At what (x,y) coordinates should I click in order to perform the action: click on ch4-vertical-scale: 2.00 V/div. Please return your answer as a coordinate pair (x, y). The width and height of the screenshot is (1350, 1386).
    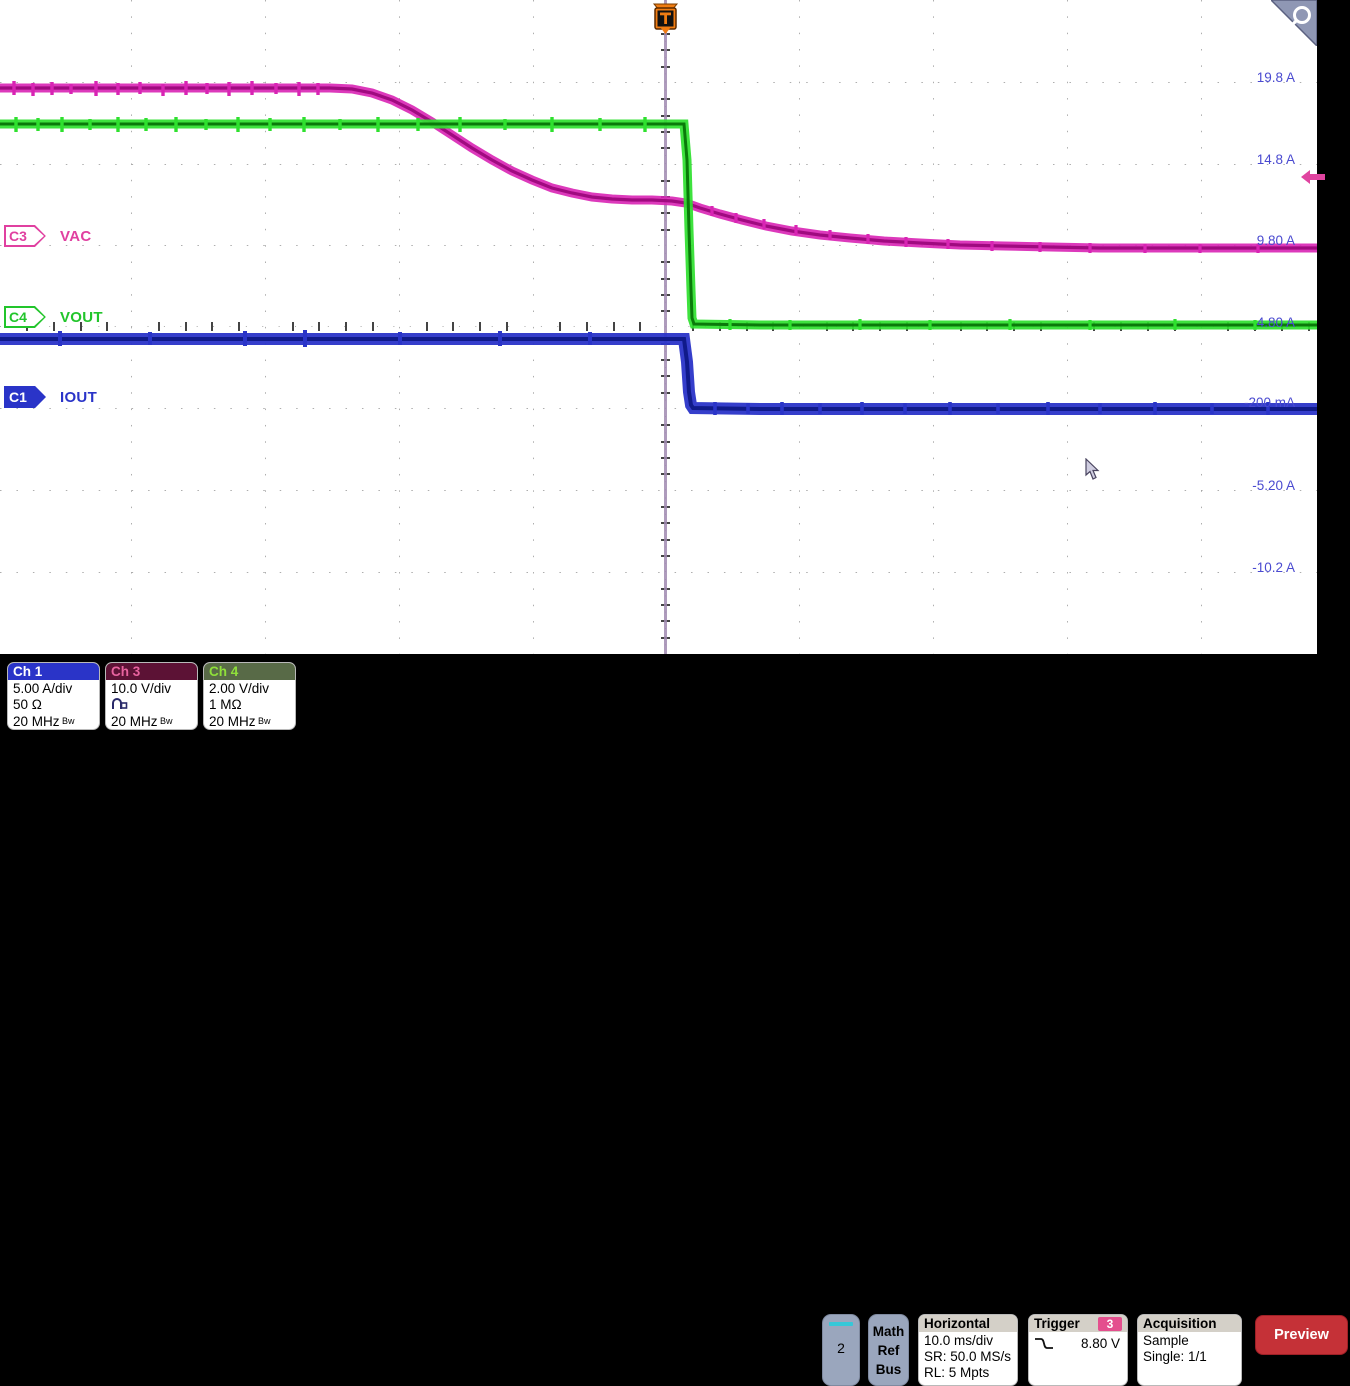
    Looking at the image, I should click on (239, 688).